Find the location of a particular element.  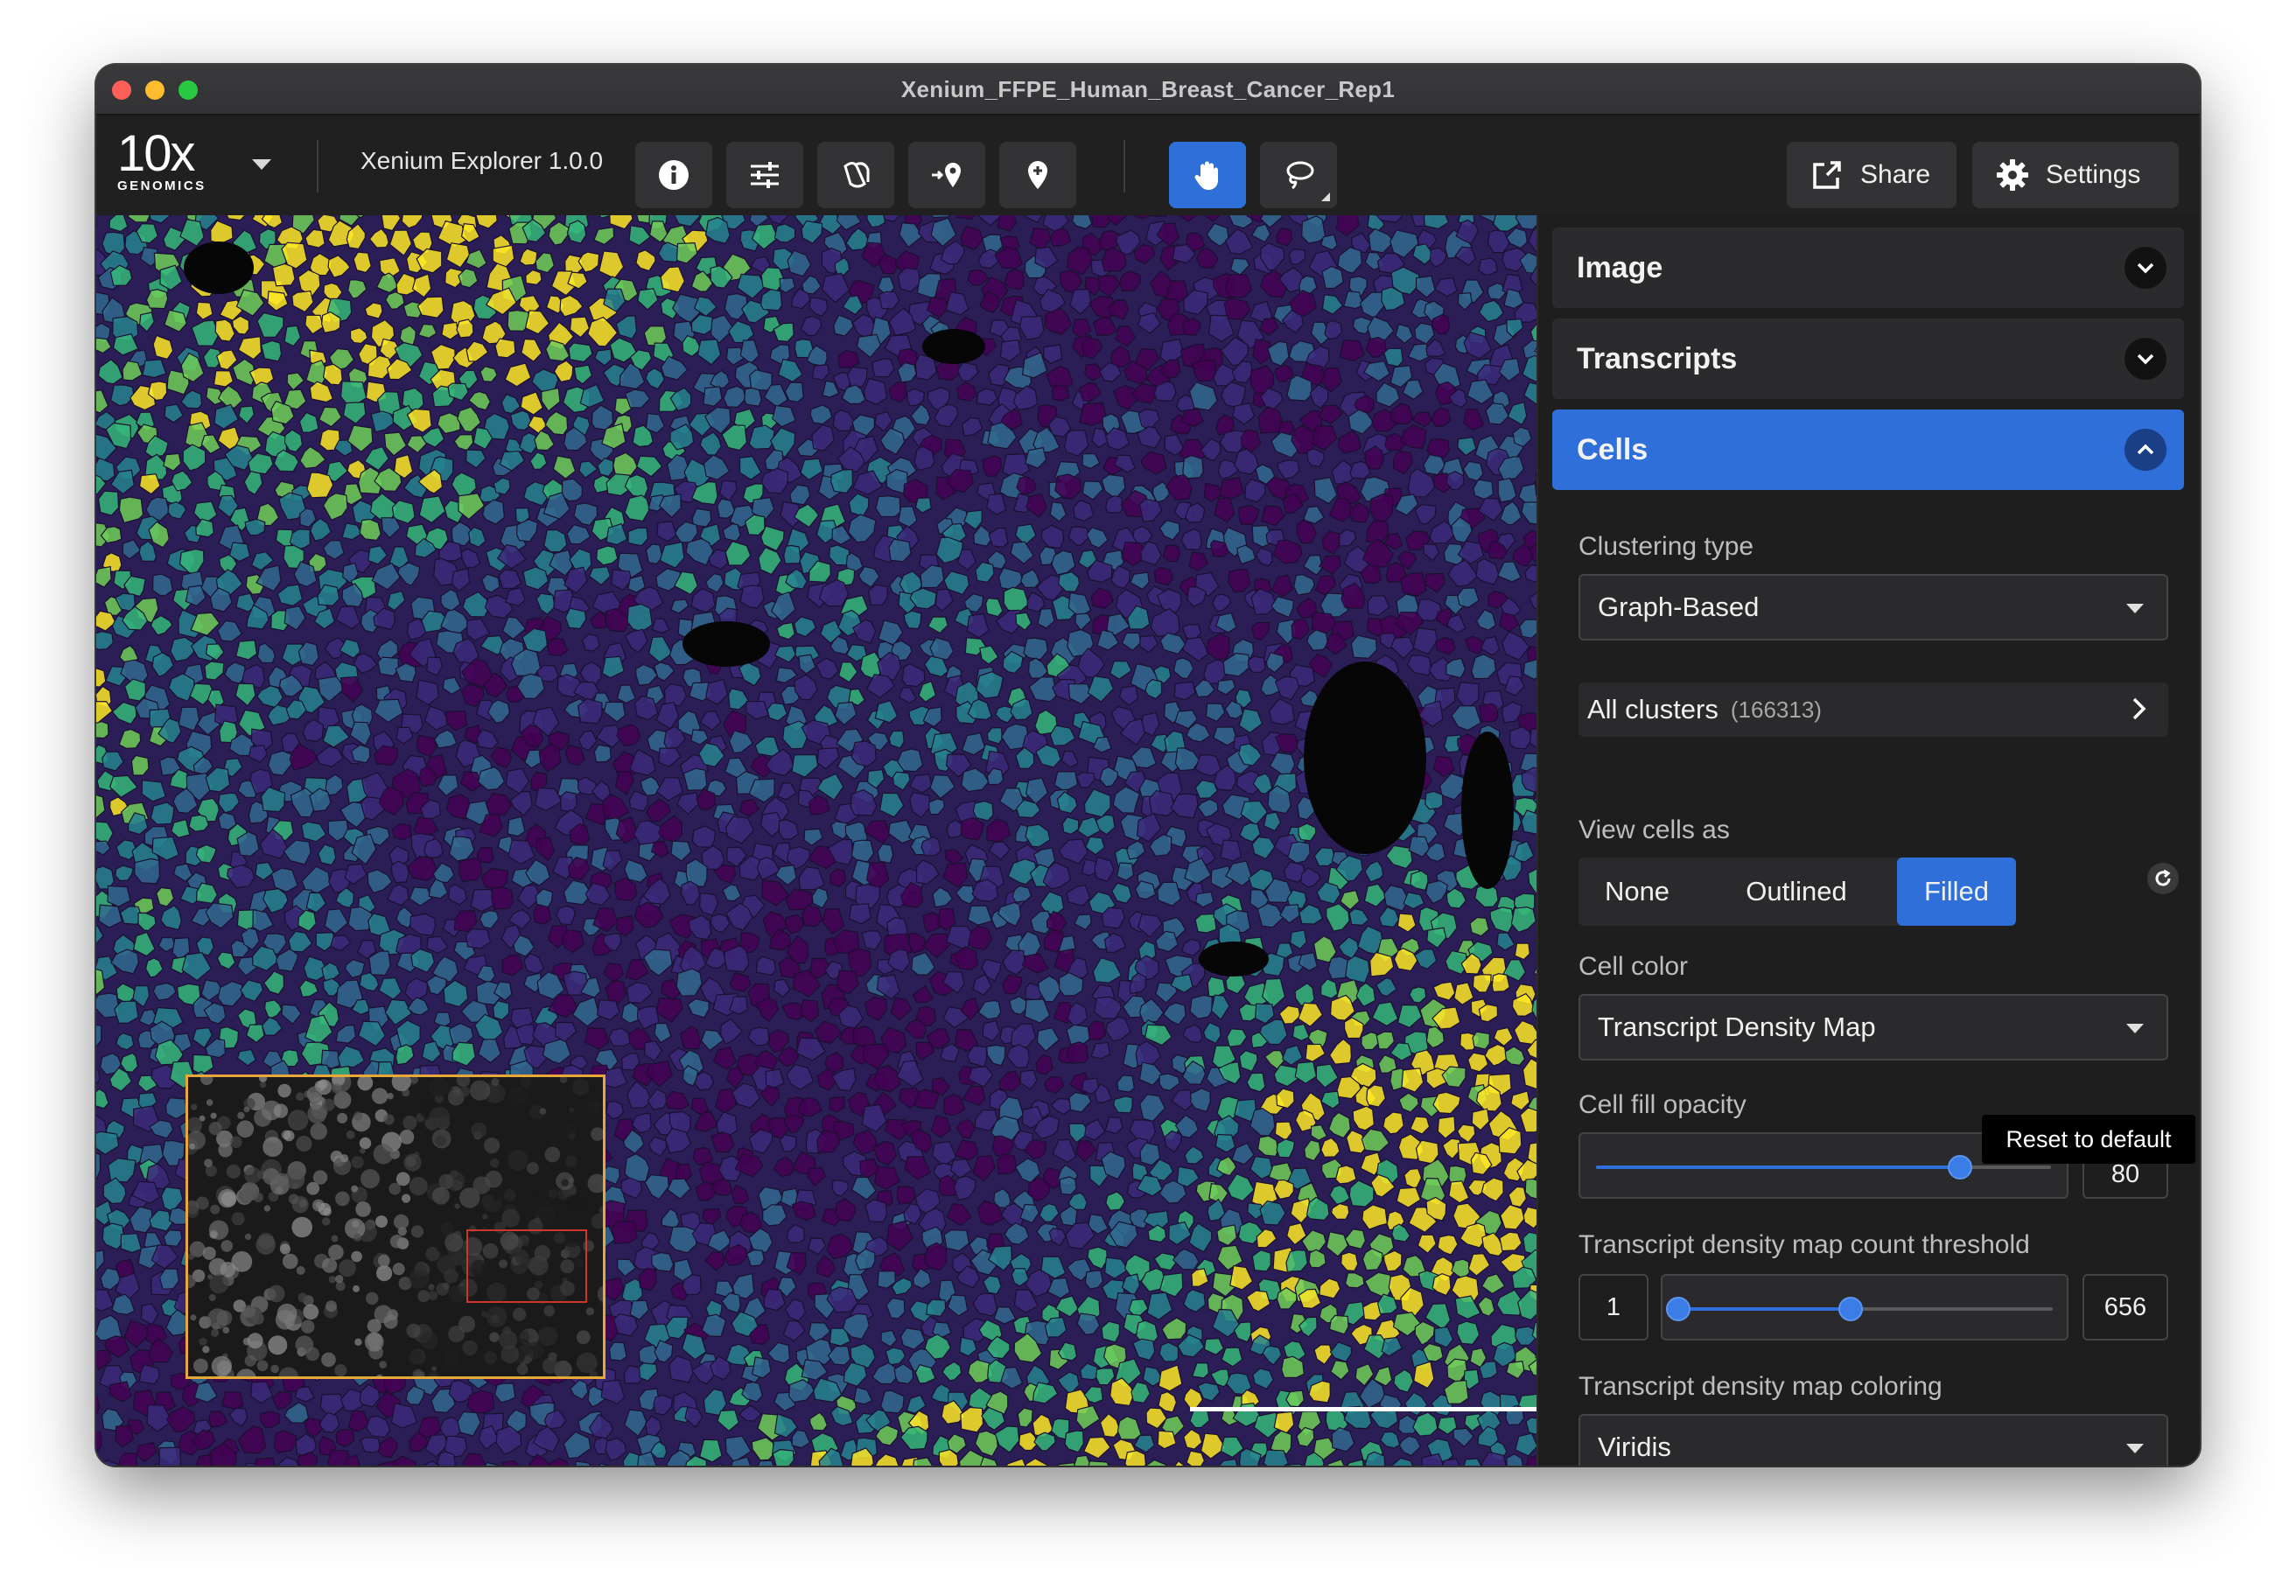

pin-button is located at coordinates (1037, 175).